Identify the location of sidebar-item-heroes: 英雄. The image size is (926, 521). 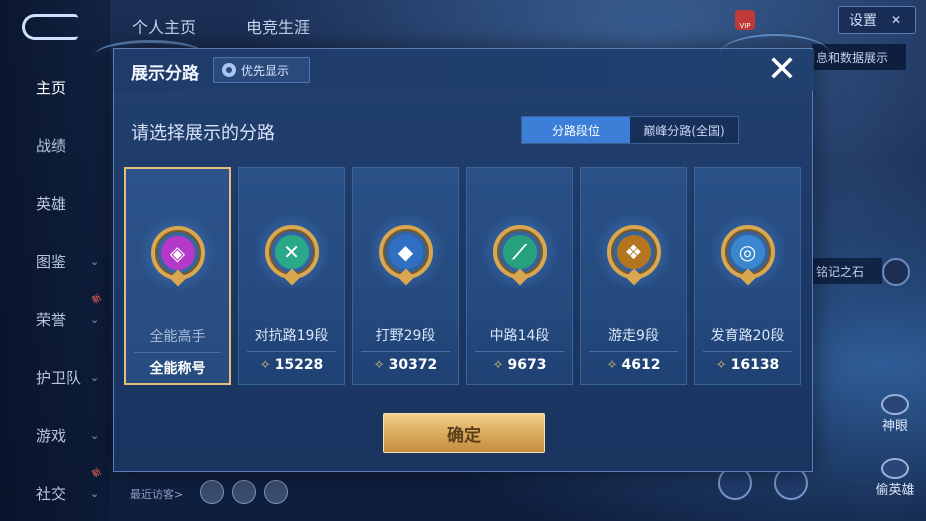
(55, 203).